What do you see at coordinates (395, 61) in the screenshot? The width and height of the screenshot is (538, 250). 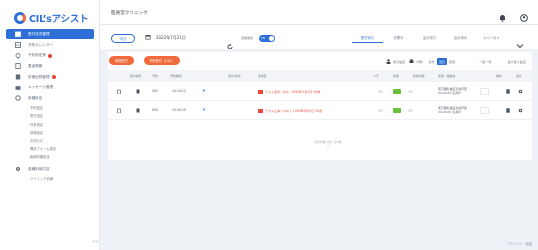 I see `display-settings-button: 表示設定` at bounding box center [395, 61].